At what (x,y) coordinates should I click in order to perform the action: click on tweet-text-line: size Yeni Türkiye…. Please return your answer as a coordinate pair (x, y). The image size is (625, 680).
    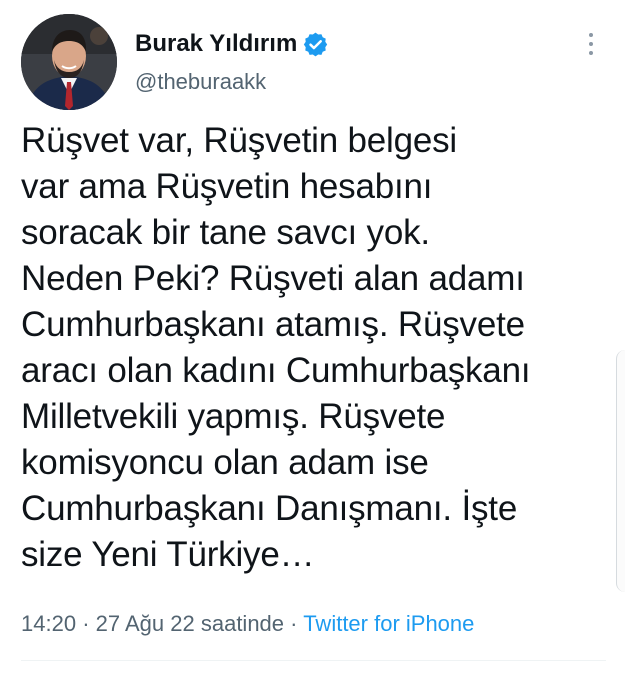
    Looking at the image, I should click on (168, 554).